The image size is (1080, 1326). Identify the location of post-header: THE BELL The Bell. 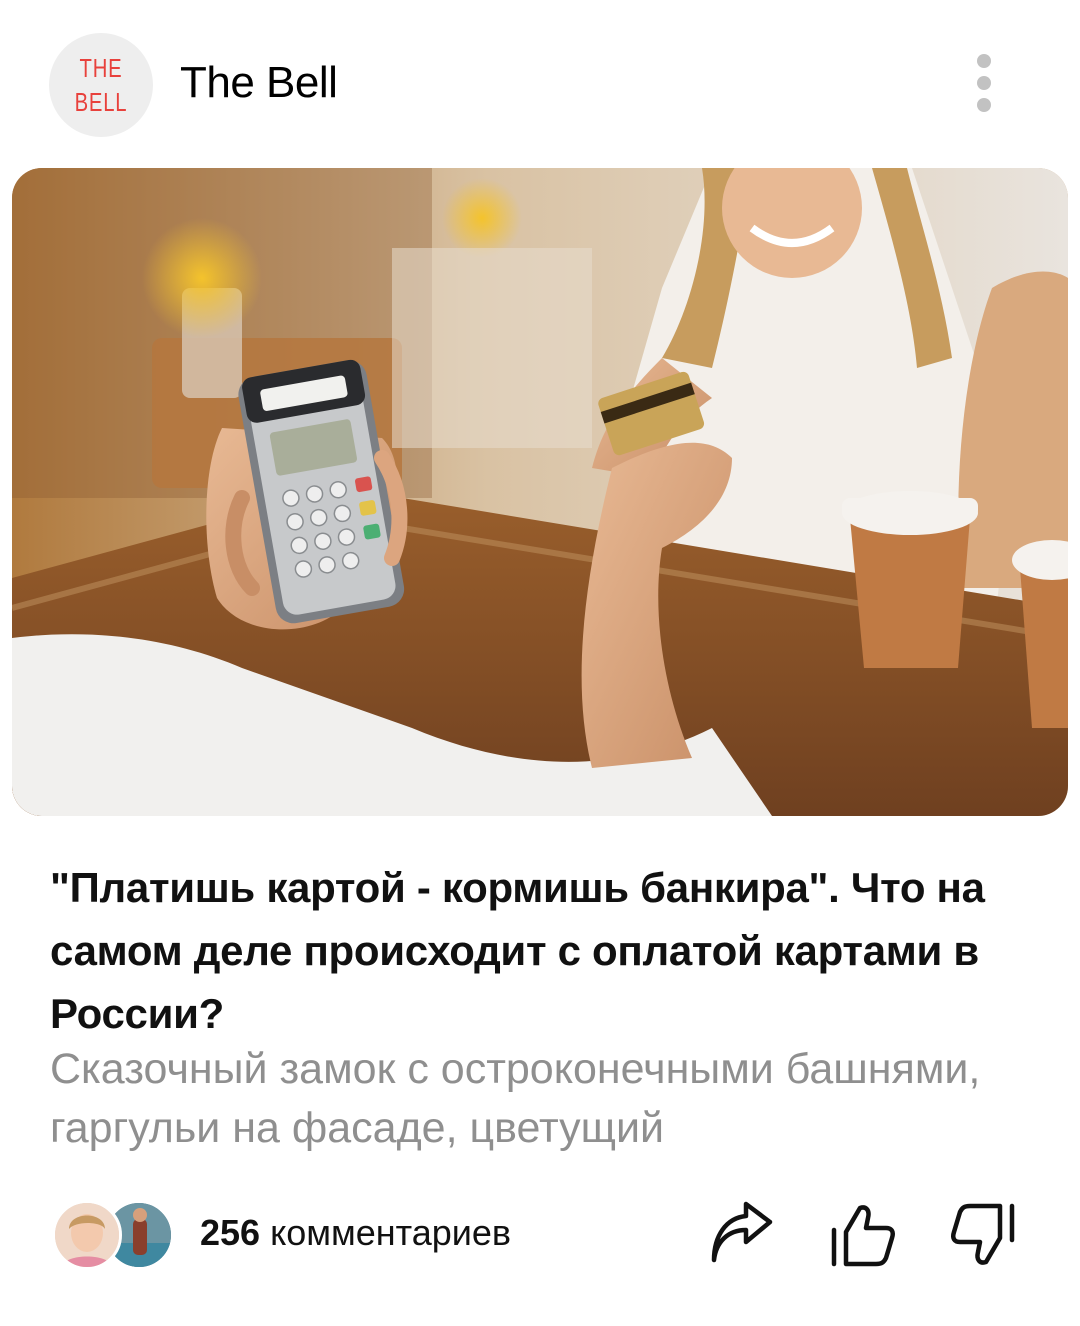
(540, 84).